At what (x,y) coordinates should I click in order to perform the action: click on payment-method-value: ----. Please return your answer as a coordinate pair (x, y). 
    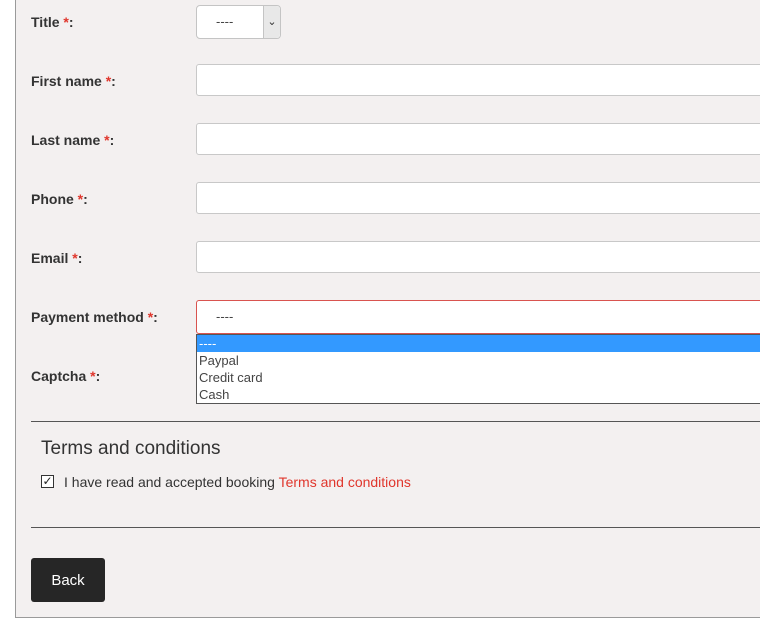
    Looking at the image, I should click on (225, 316).